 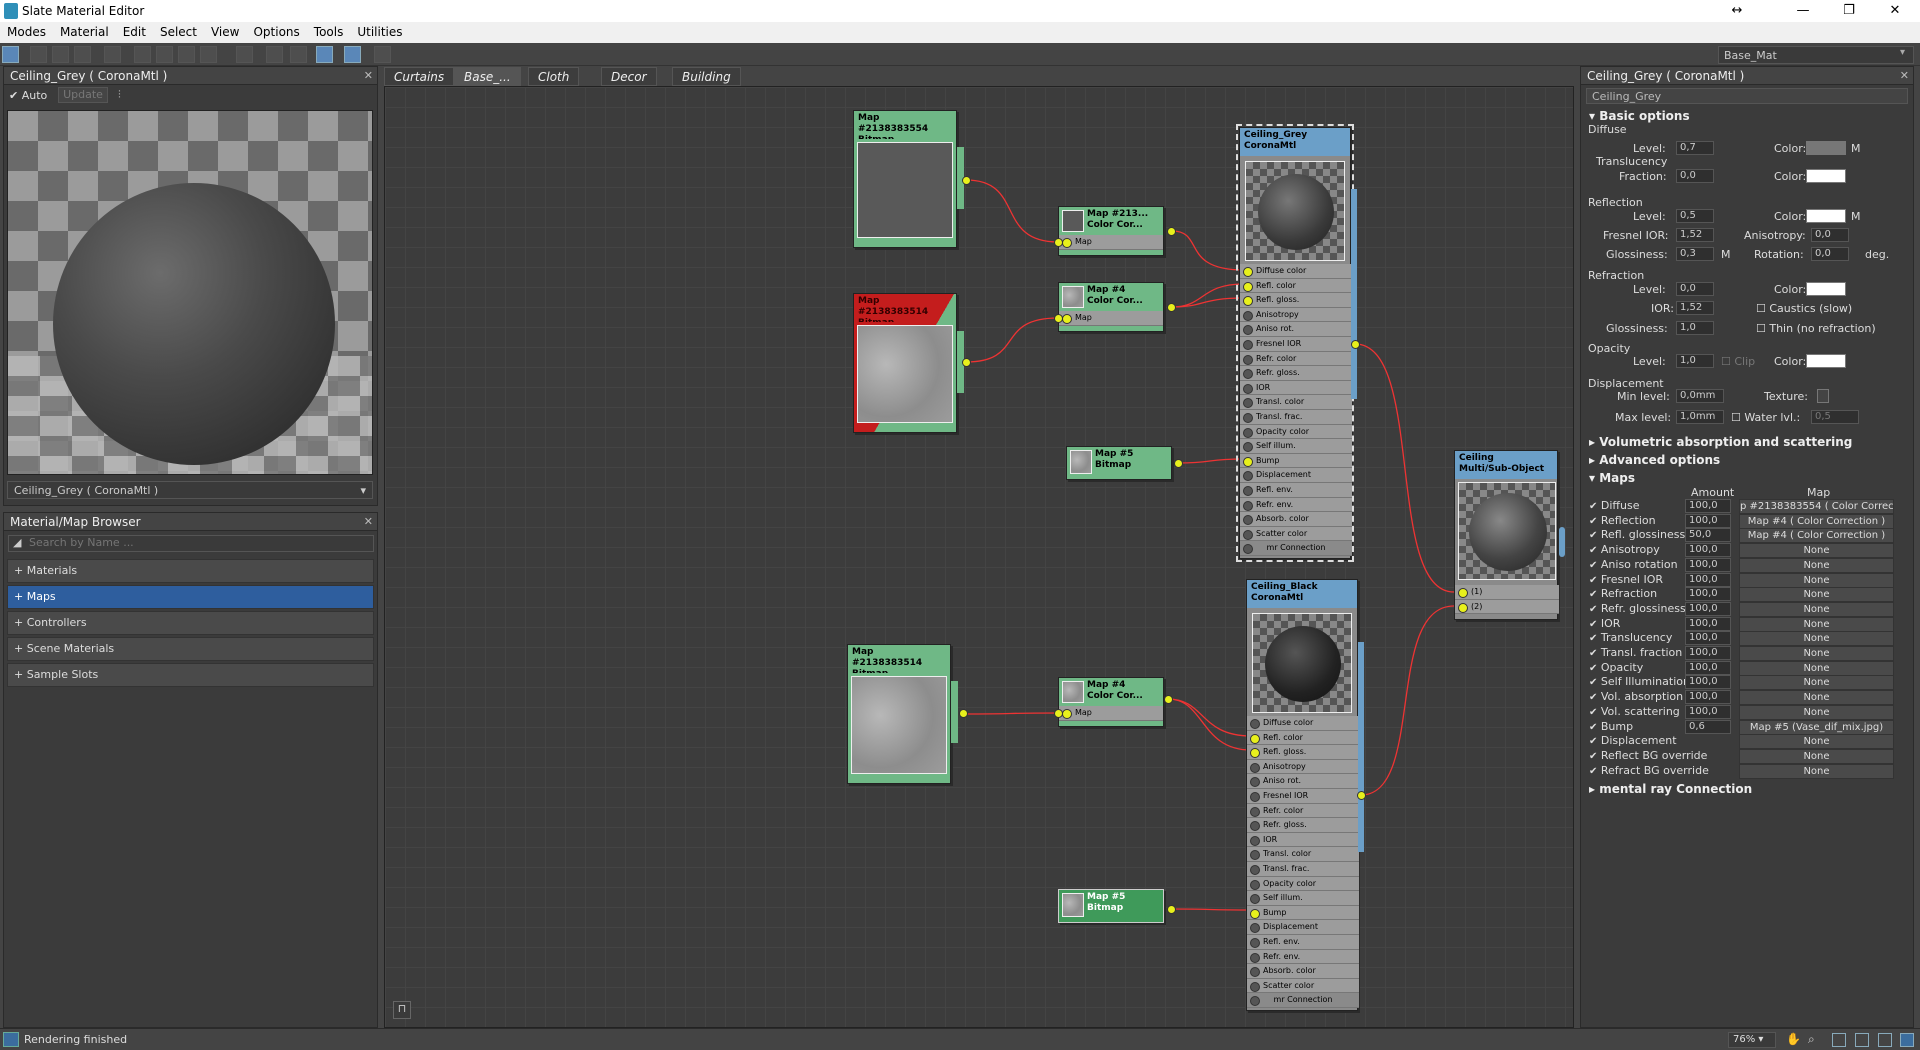 I want to click on material-slot: IOR, so click(x=1303, y=840).